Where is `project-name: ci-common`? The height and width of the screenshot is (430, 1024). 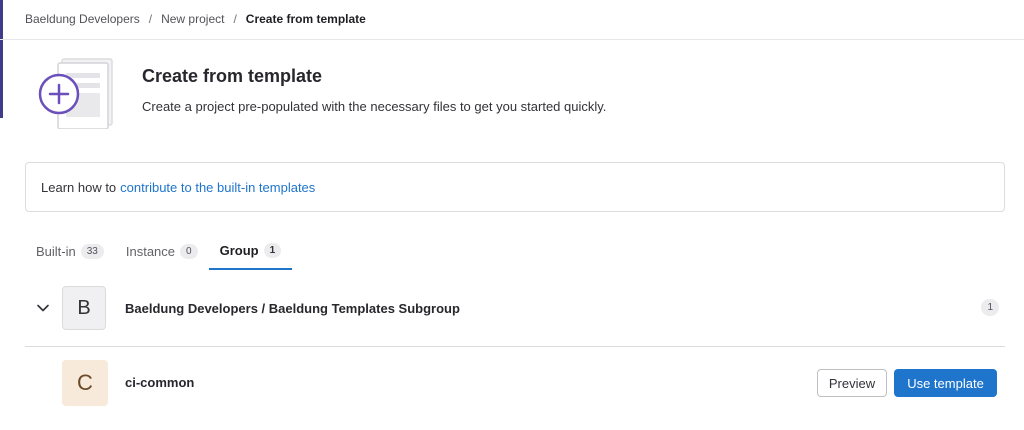
project-name: ci-common is located at coordinates (160, 382).